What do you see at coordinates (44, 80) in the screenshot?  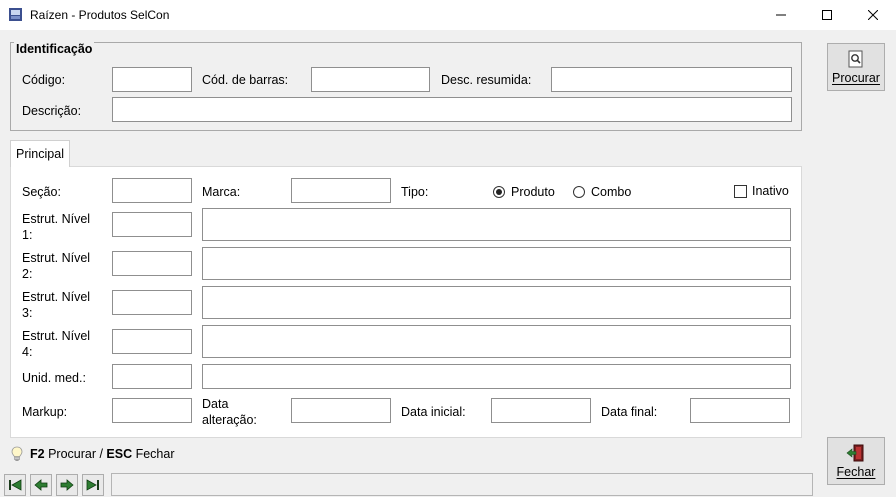 I see `codigo-label: Código:` at bounding box center [44, 80].